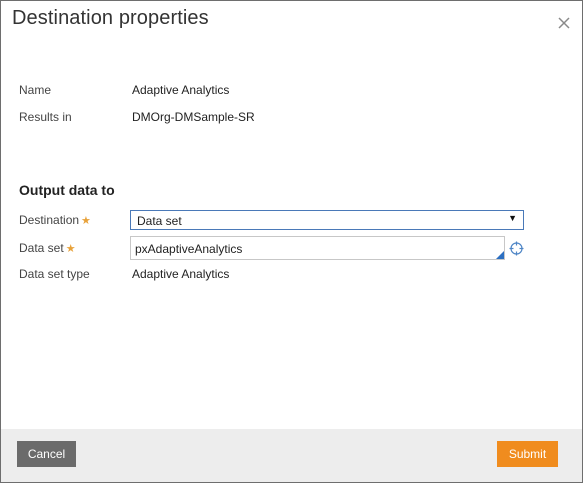 The width and height of the screenshot is (583, 483). What do you see at coordinates (41, 248) in the screenshot?
I see `data-set-label-text: Data set` at bounding box center [41, 248].